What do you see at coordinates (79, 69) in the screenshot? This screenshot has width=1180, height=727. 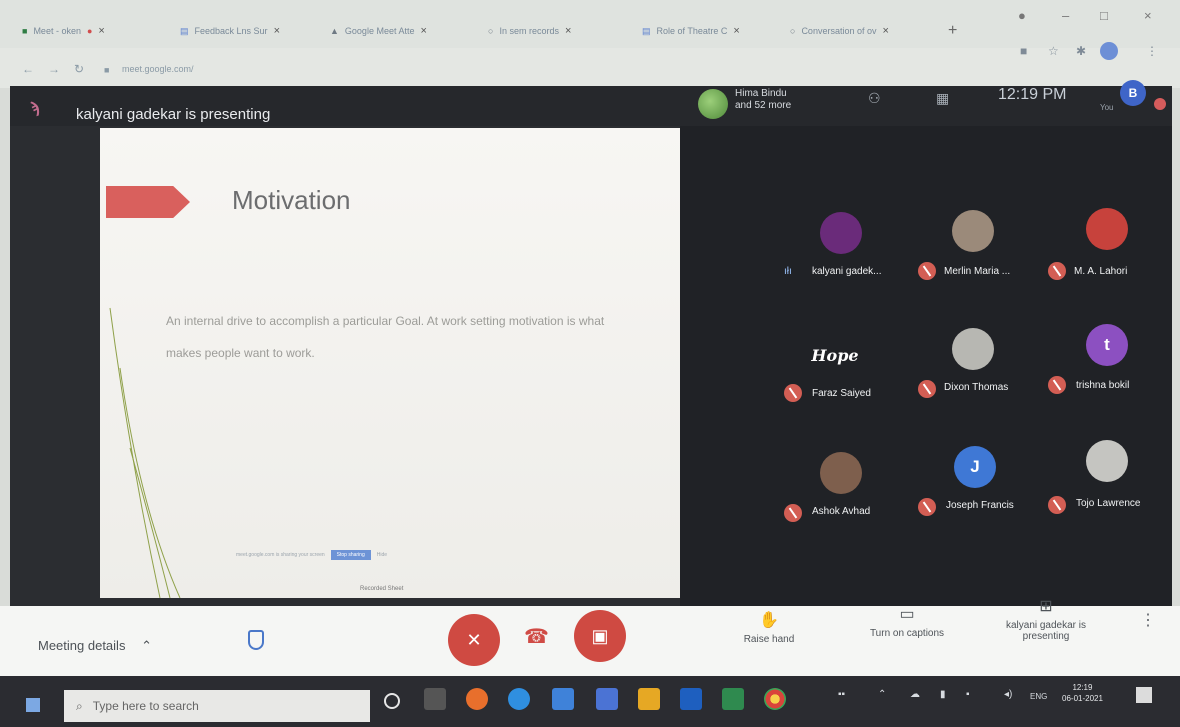 I see `reload-icon: ↻` at bounding box center [79, 69].